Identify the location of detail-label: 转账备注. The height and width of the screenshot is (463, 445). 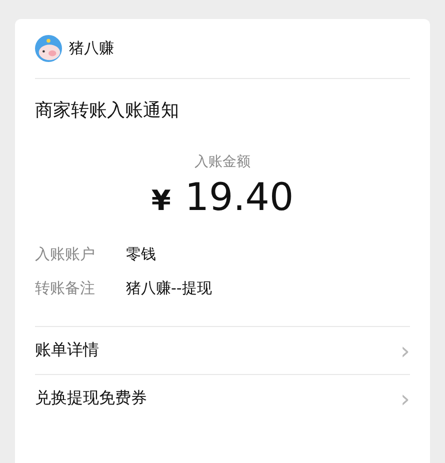
(65, 288).